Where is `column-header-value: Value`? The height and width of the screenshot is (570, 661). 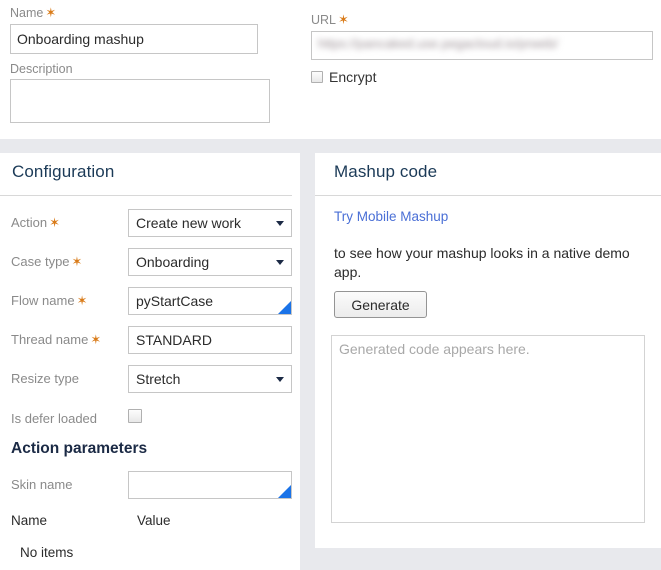 column-header-value: Value is located at coordinates (154, 520).